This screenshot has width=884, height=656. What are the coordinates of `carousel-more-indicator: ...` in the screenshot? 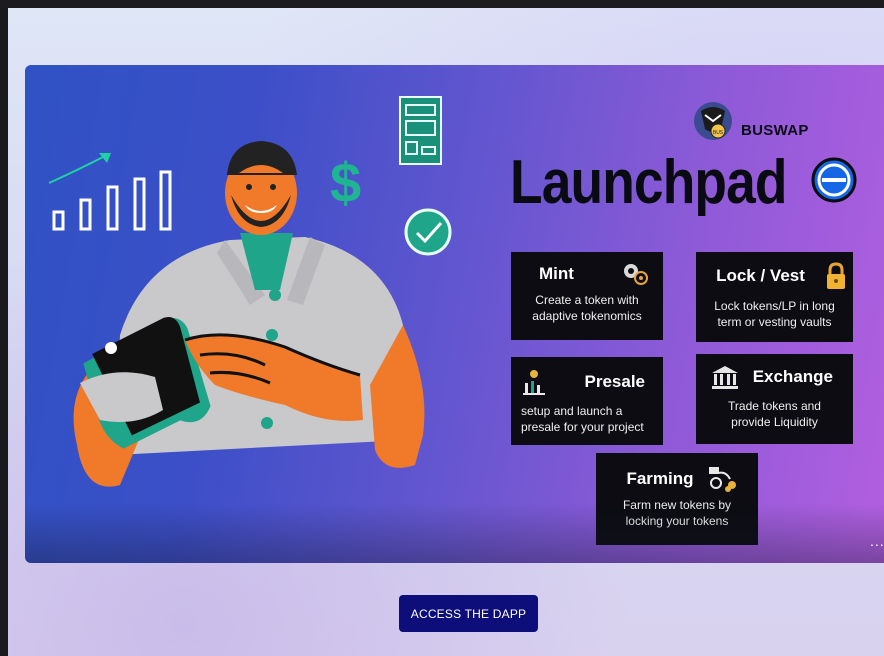 It's located at (877, 541).